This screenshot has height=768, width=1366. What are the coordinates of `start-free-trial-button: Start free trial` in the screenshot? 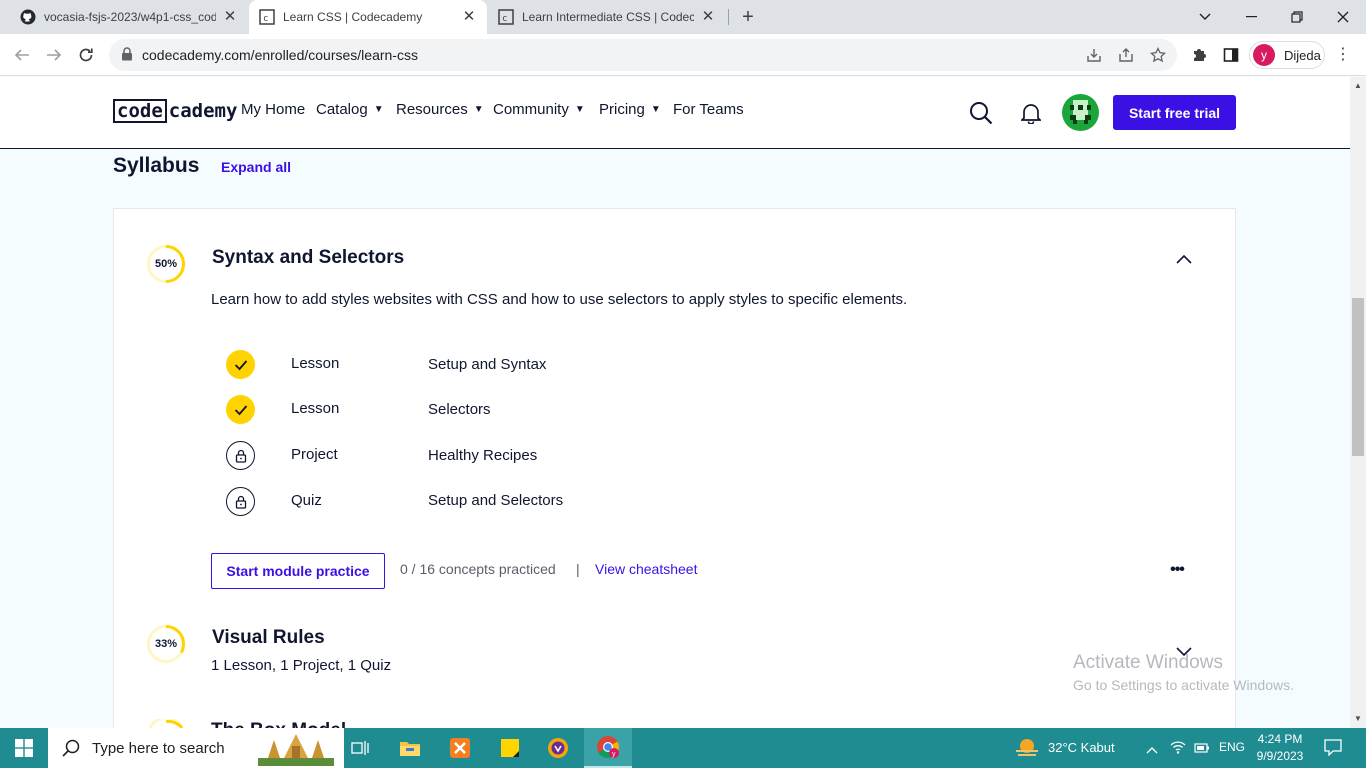 It's located at (1174, 112).